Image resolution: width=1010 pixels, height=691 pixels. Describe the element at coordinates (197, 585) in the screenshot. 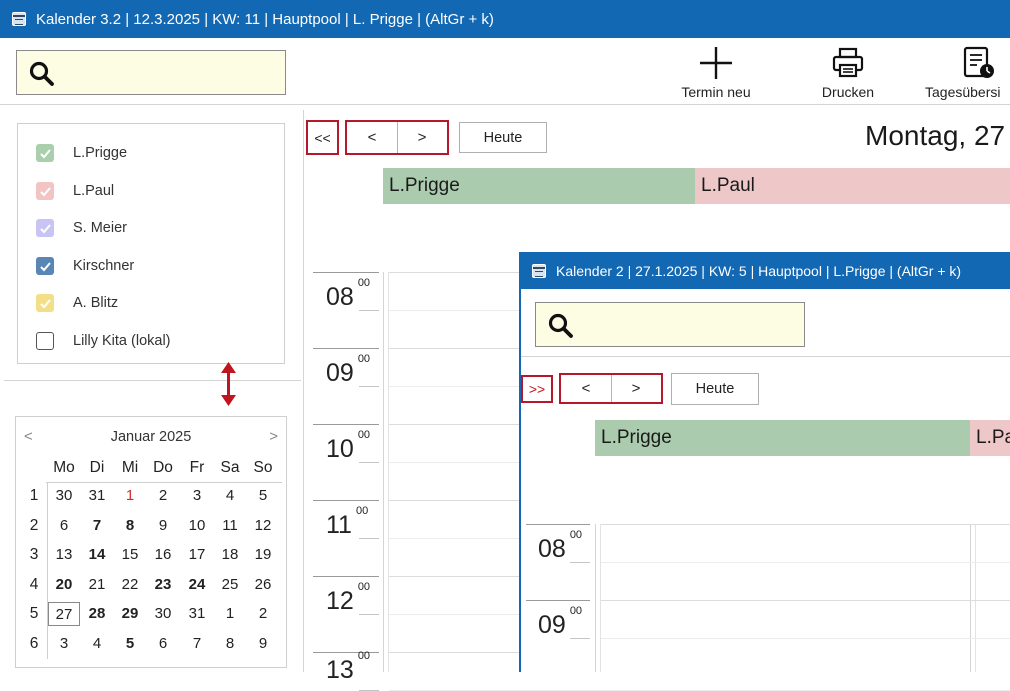

I see `mini-calendar-day: 24` at that location.